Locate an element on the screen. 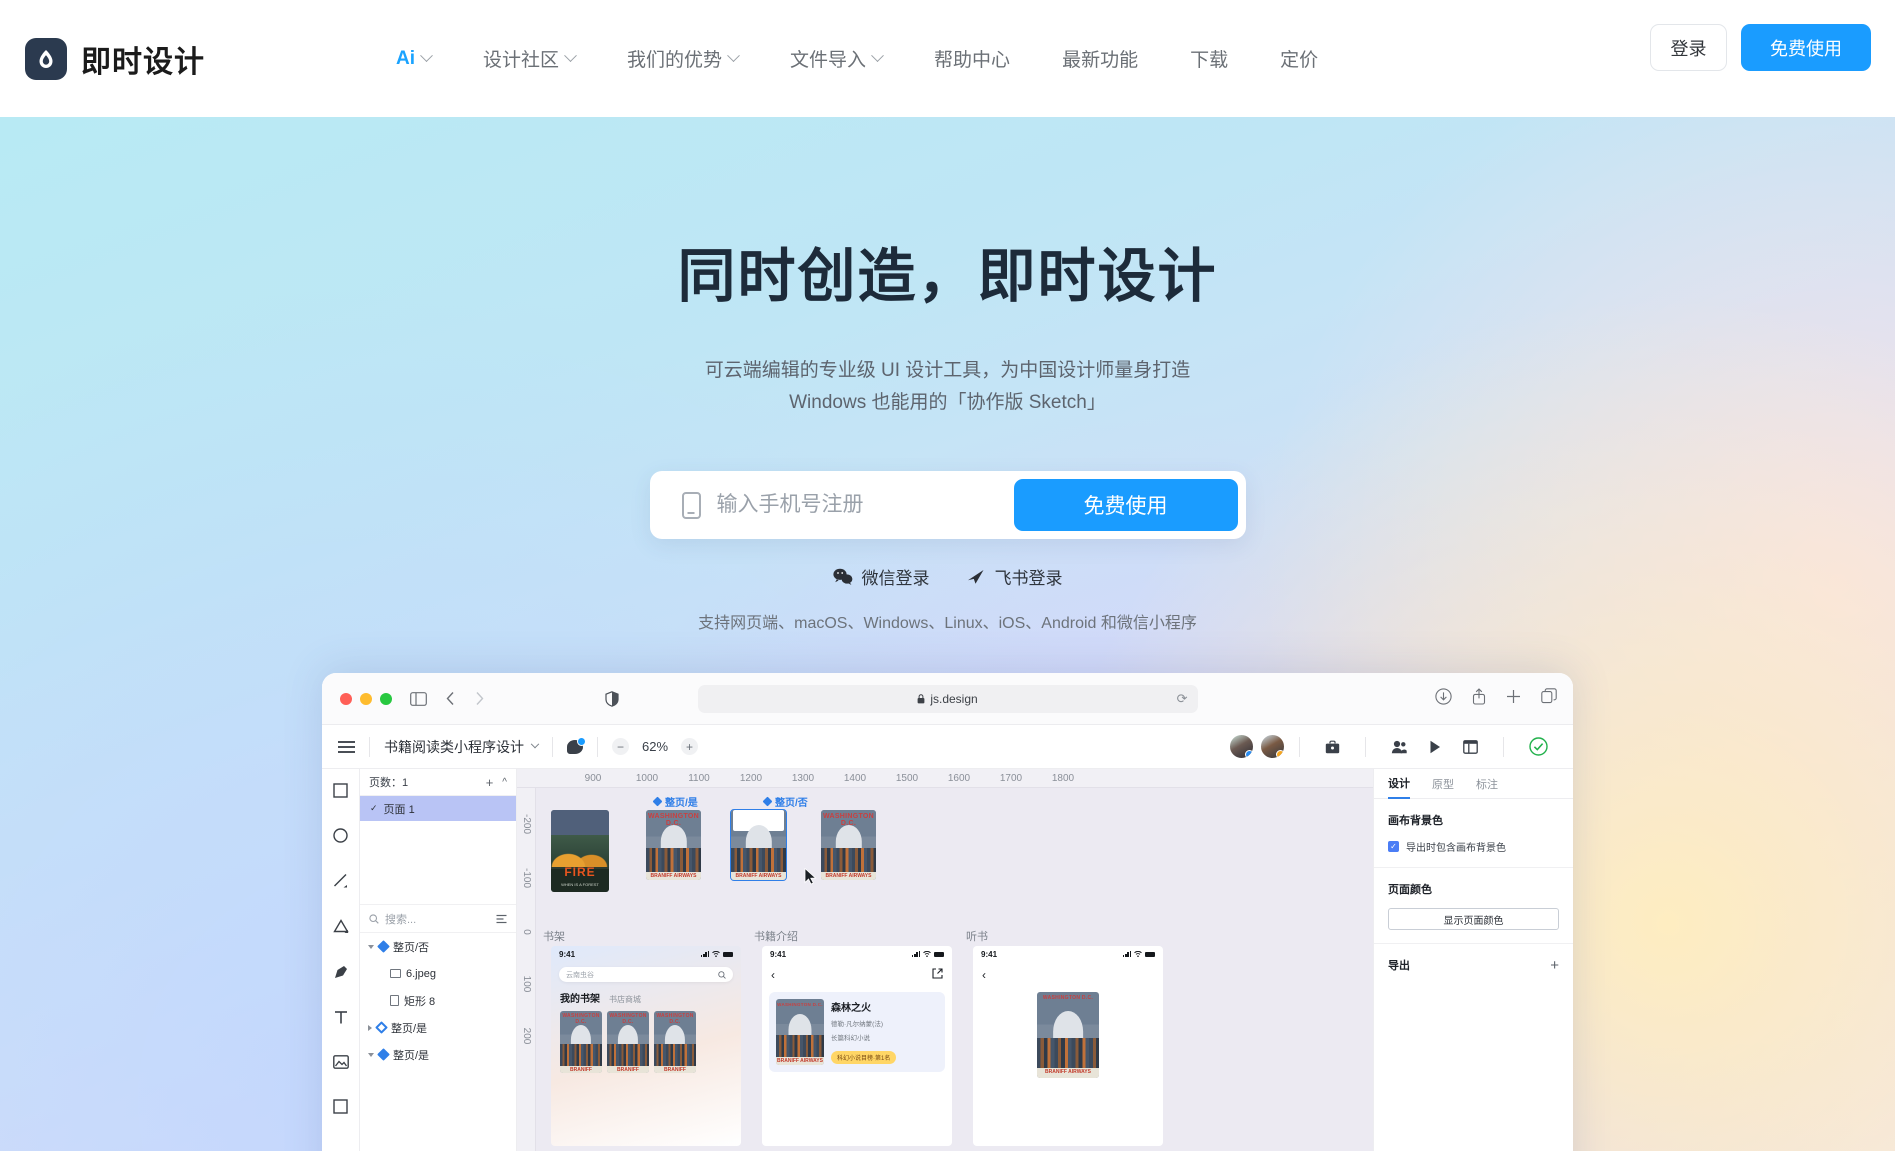  nav-item-download: 下载 is located at coordinates (1209, 58).